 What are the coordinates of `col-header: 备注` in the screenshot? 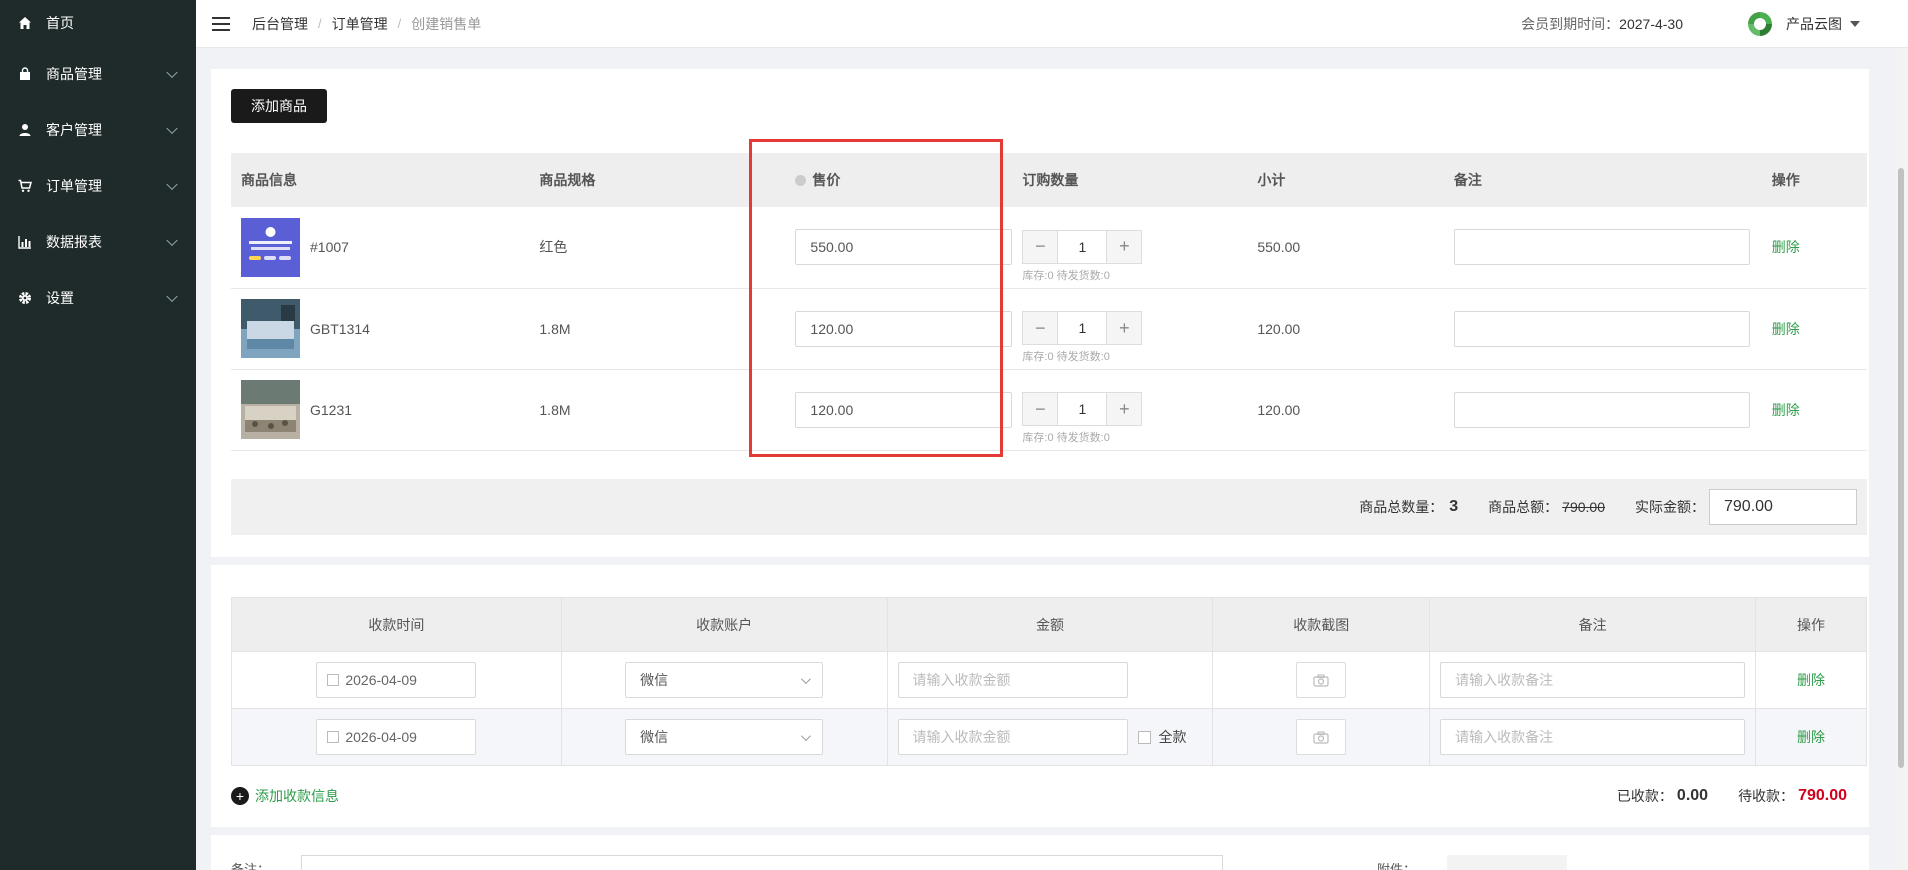 It's located at (1593, 624).